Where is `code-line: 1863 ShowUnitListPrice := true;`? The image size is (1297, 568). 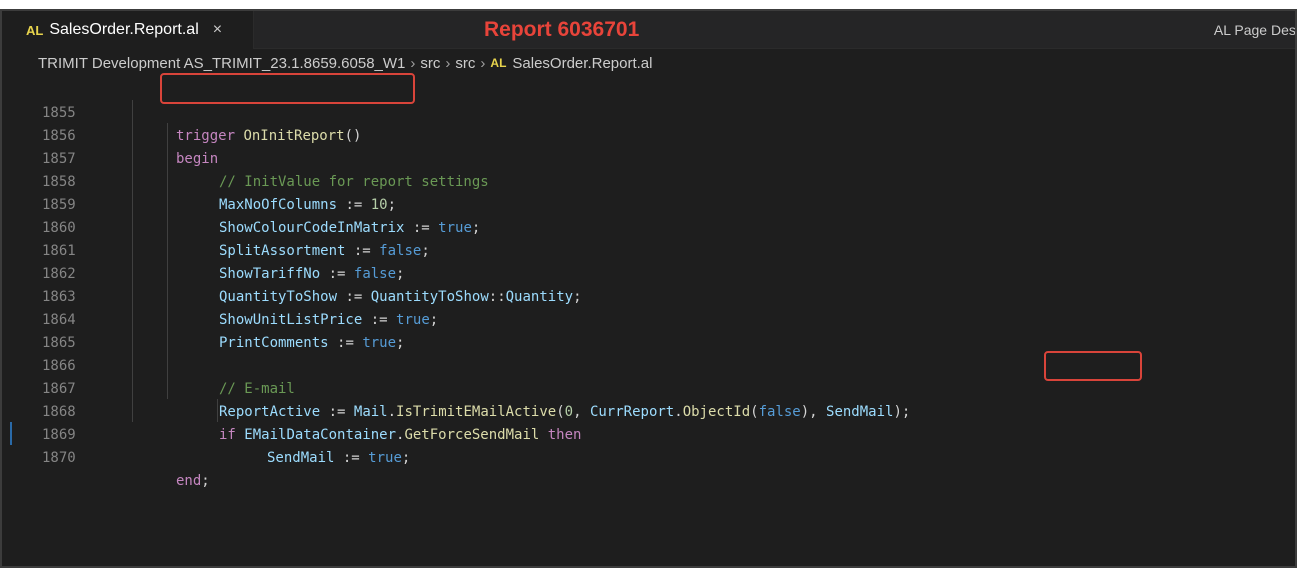
code-line: 1863 ShowUnitListPrice := true; is located at coordinates (648, 295).